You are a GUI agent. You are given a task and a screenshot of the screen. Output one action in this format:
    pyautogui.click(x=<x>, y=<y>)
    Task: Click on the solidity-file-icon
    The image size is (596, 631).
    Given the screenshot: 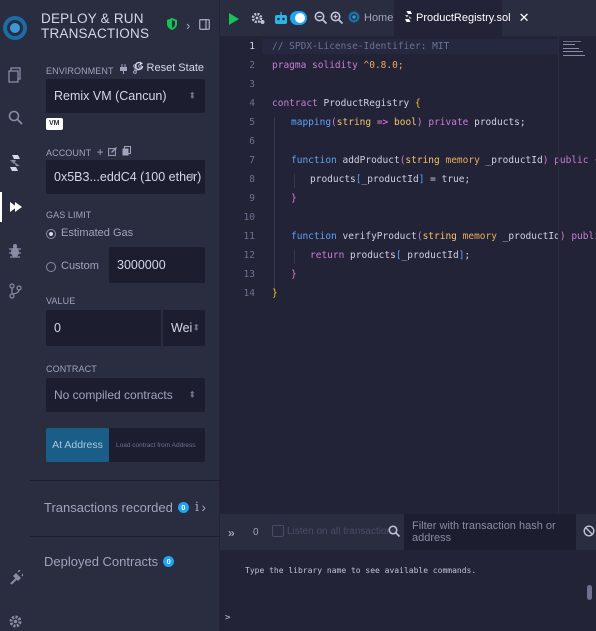 What is the action you would take?
    pyautogui.click(x=408, y=18)
    